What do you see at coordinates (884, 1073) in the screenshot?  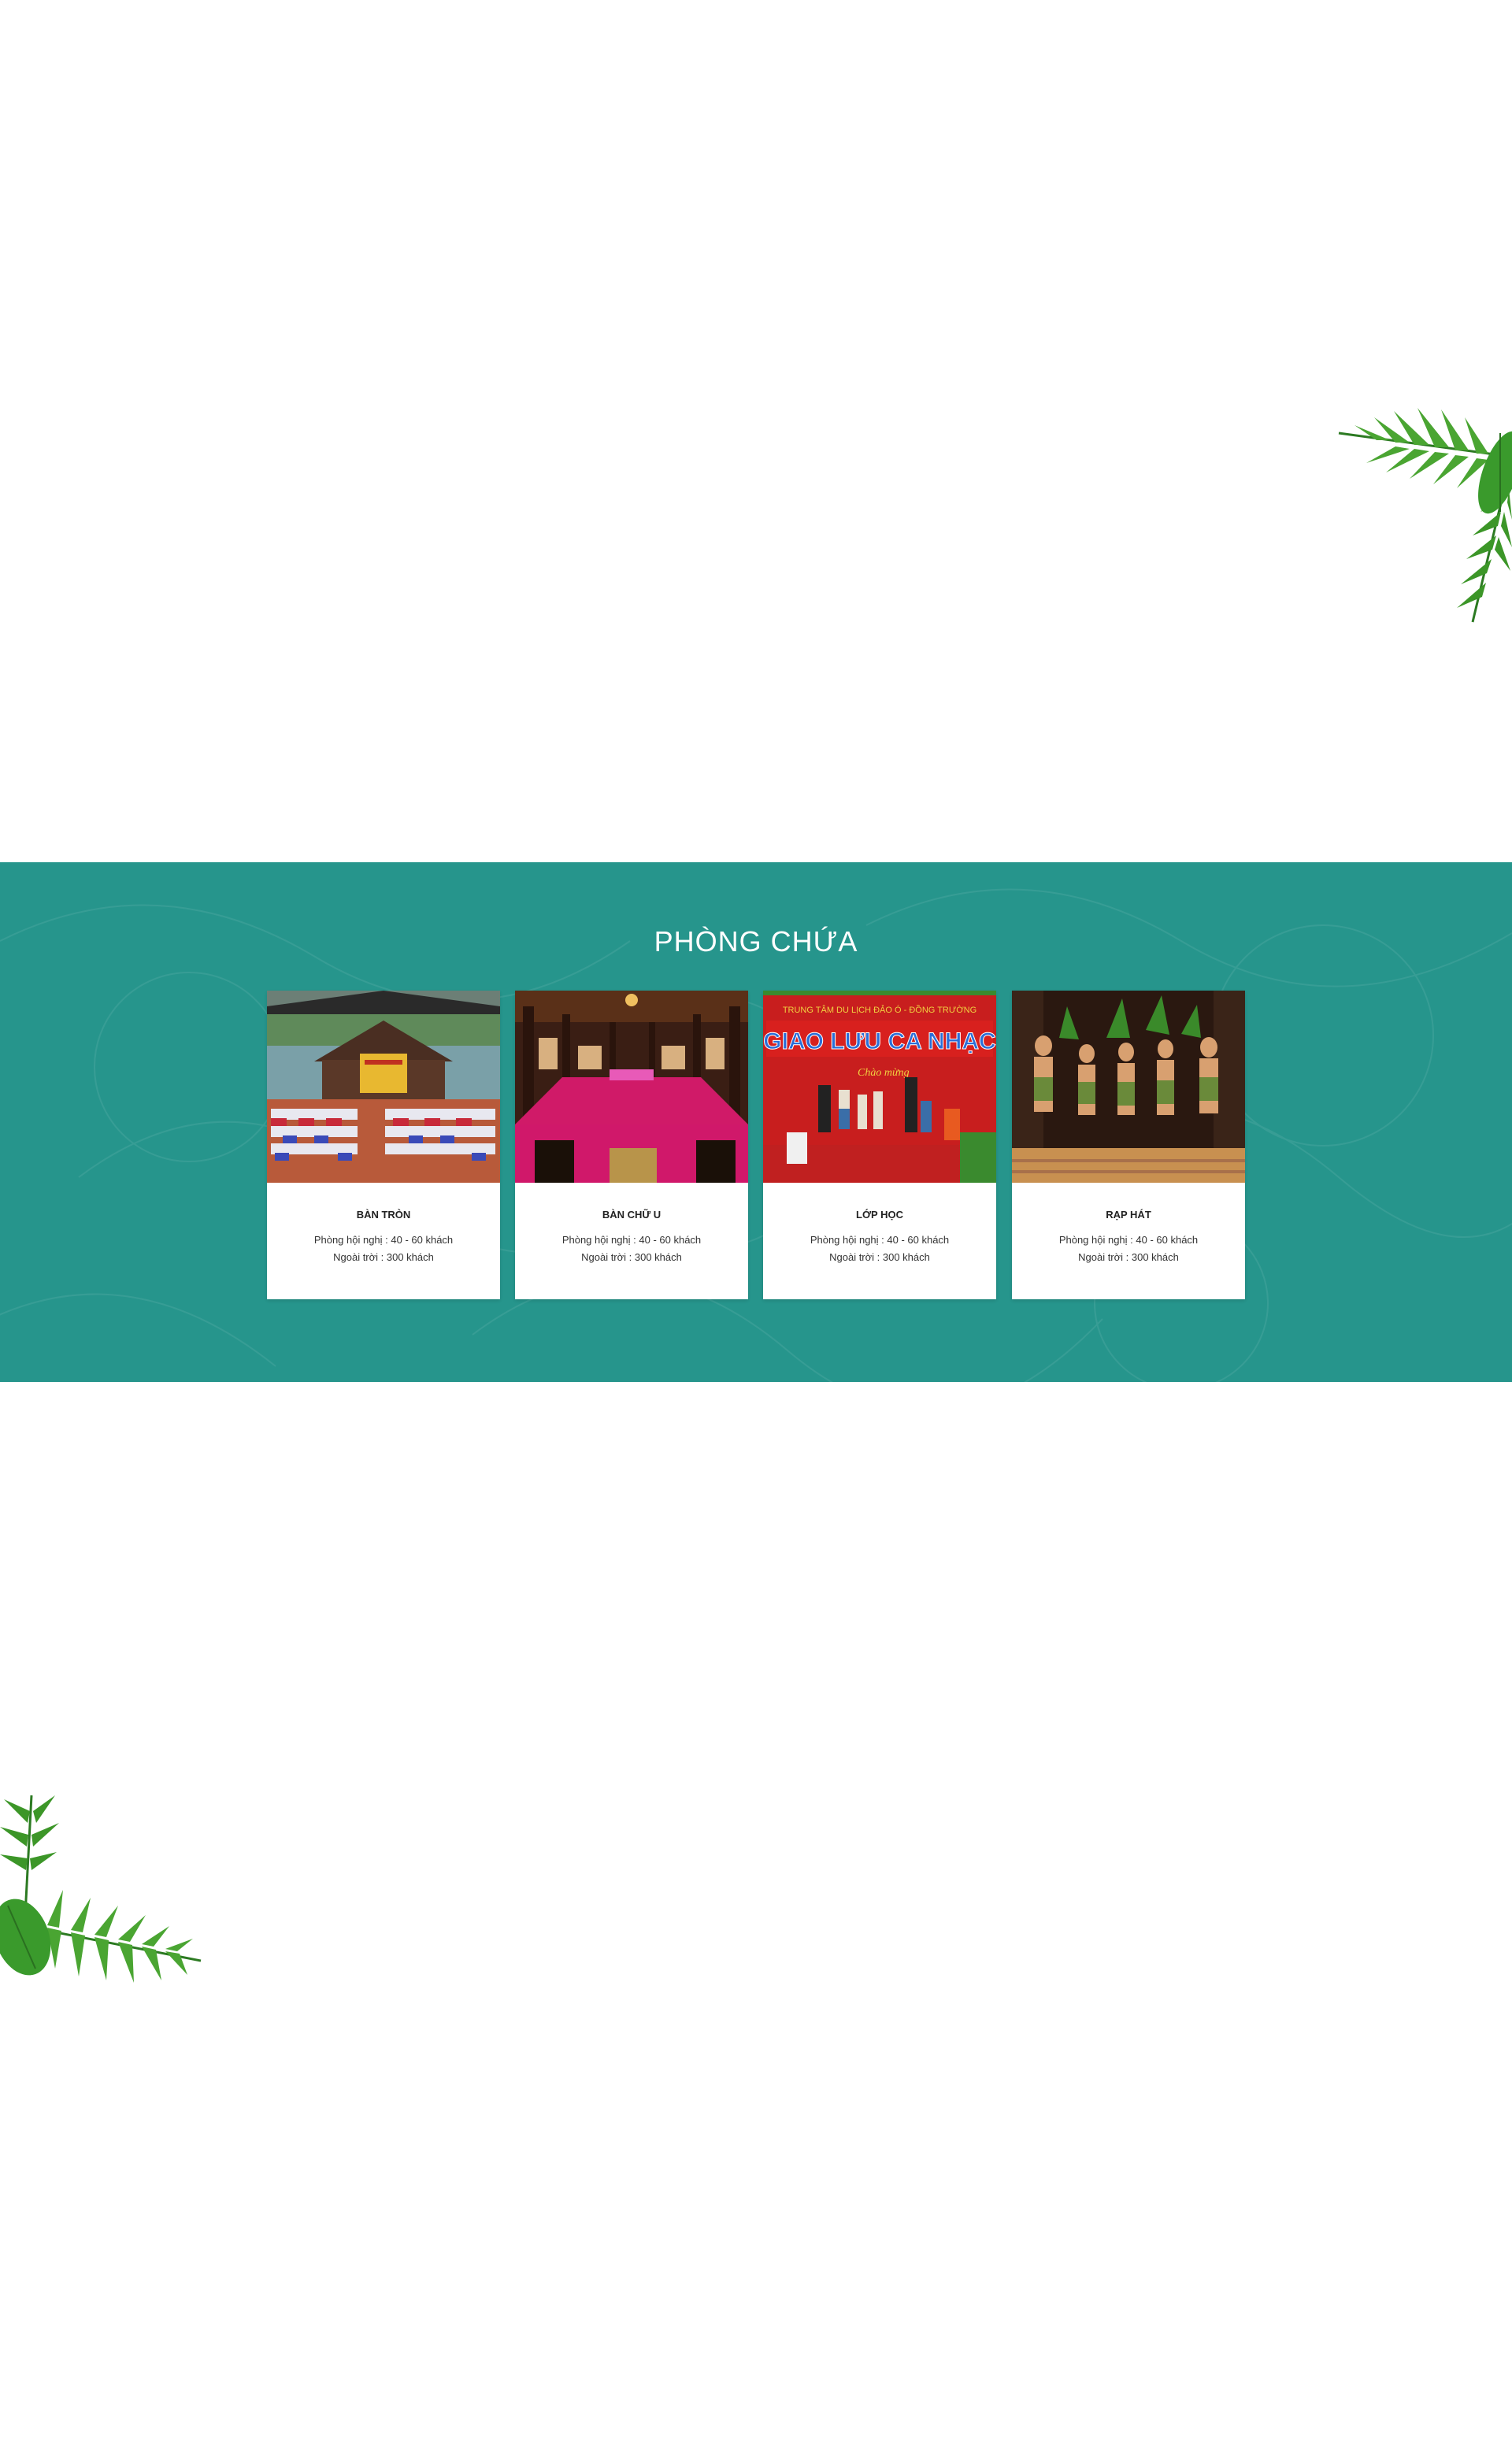 I see `svg-text: Chào mừng` at bounding box center [884, 1073].